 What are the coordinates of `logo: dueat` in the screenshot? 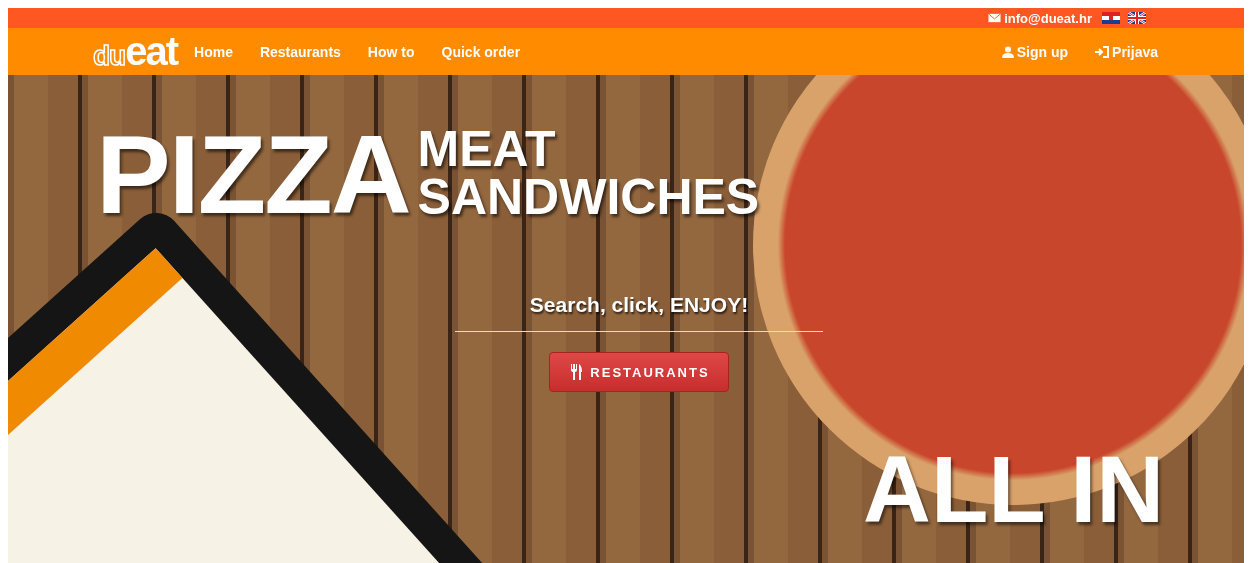 It's located at (135, 51).